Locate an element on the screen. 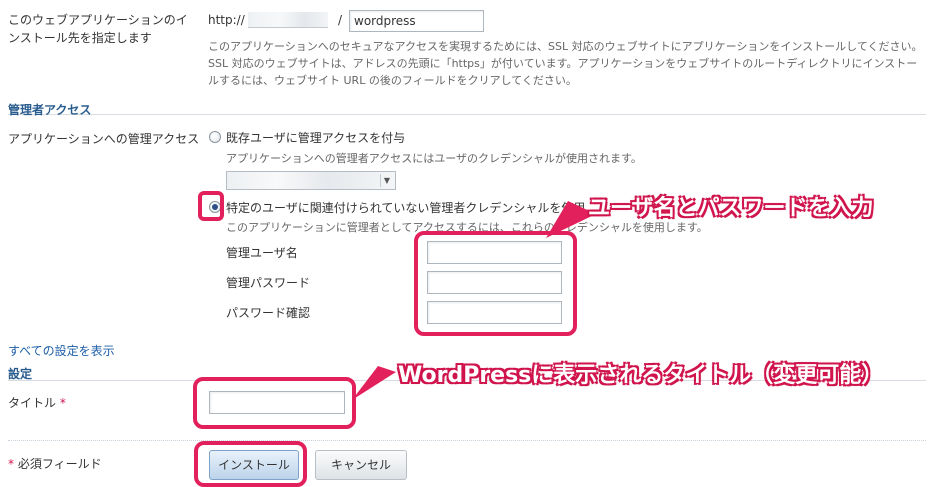  annotation-title: WordPressに表示されるタイトル（変更可能） is located at coordinates (641, 375).